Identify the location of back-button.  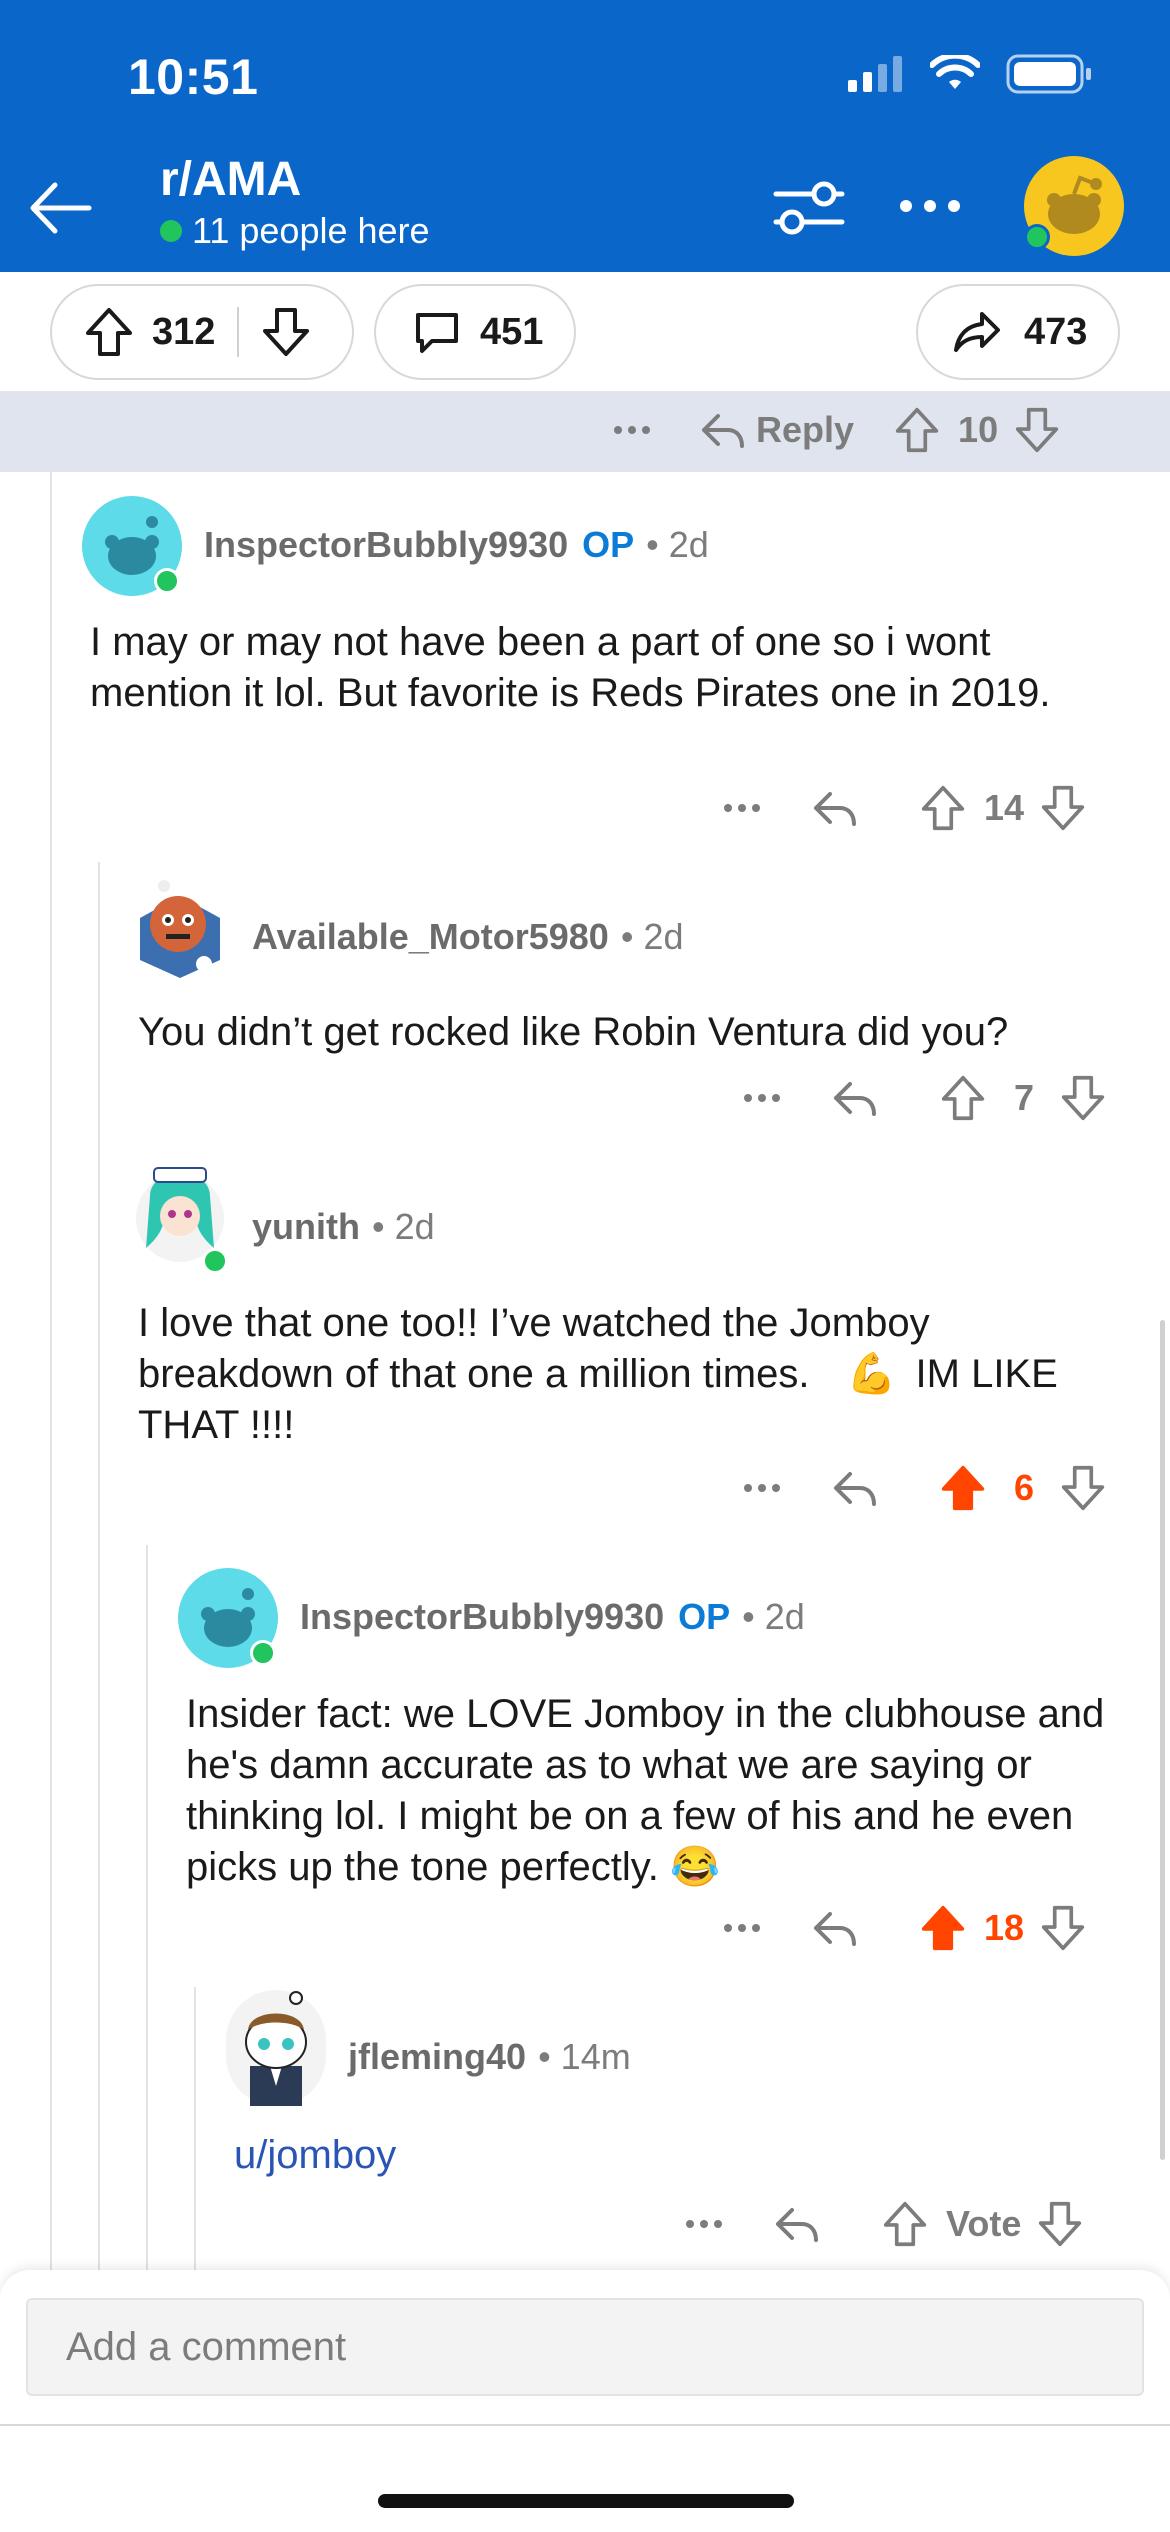
(60, 208).